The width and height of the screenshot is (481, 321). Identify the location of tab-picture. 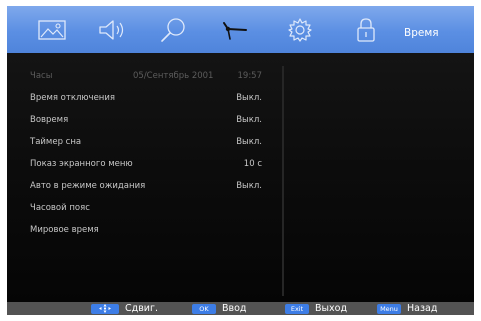
(52, 29).